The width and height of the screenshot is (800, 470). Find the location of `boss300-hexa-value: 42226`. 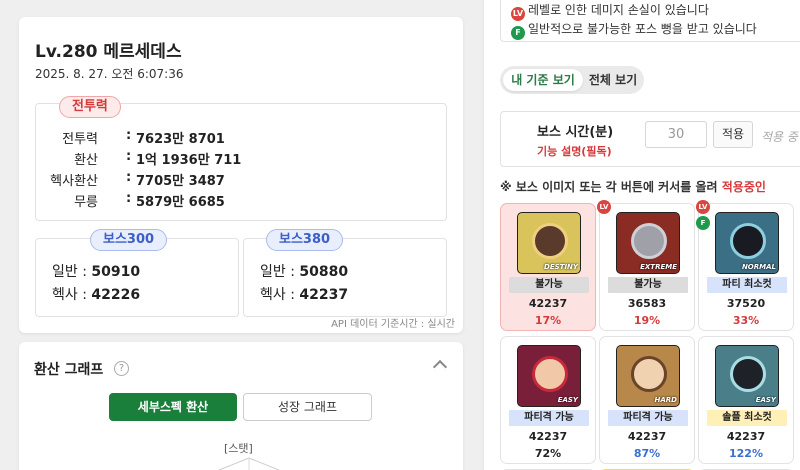

boss300-hexa-value: 42226 is located at coordinates (116, 295).